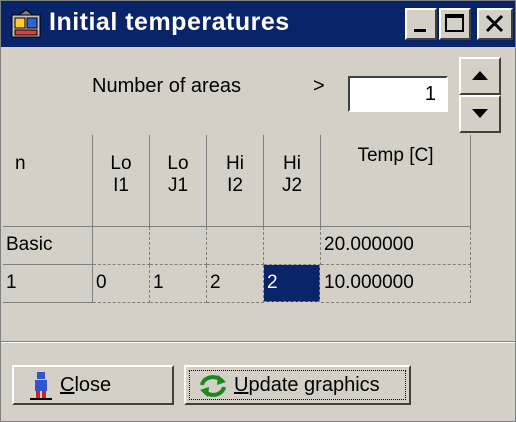 This screenshot has width=516, height=422. I want to click on close-icon, so click(494, 23).